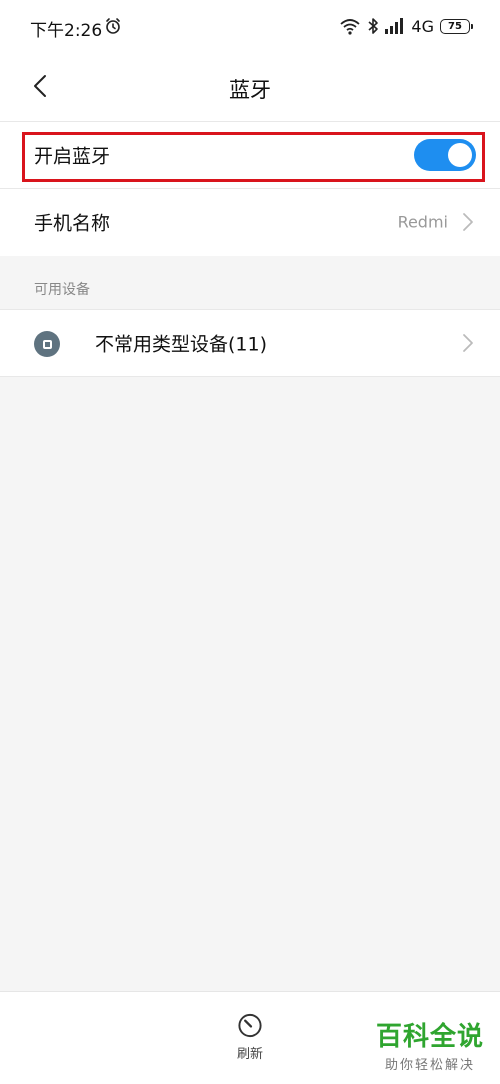 The width and height of the screenshot is (500, 1084). What do you see at coordinates (250, 1025) in the screenshot?
I see `refresh-icon` at bounding box center [250, 1025].